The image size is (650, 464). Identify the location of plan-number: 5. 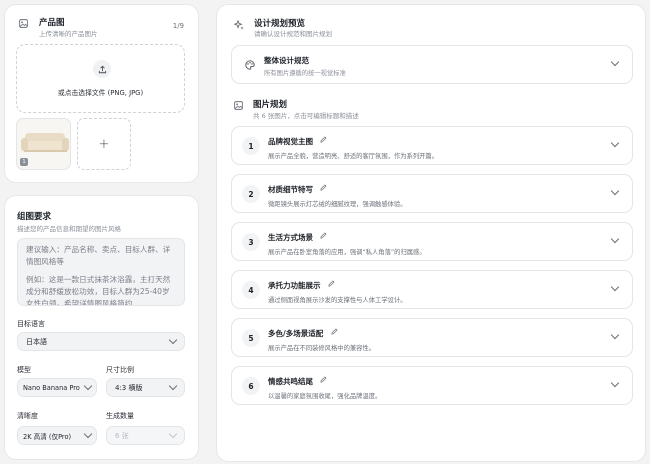
(251, 338).